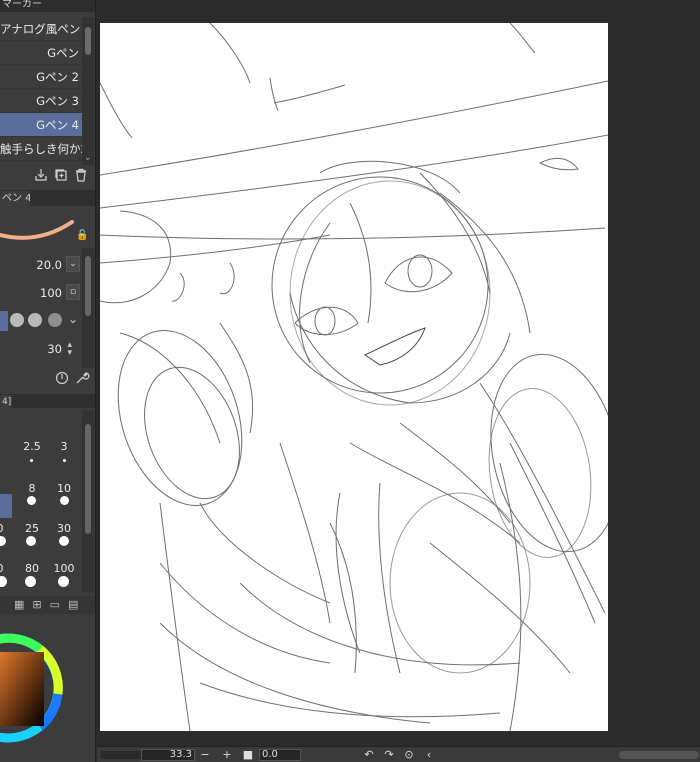 This screenshot has height=762, width=700. What do you see at coordinates (41, 503) in the screenshot?
I see `brush-size-palette: 2.5 3 8 10 0 25 30 0 80 100` at bounding box center [41, 503].